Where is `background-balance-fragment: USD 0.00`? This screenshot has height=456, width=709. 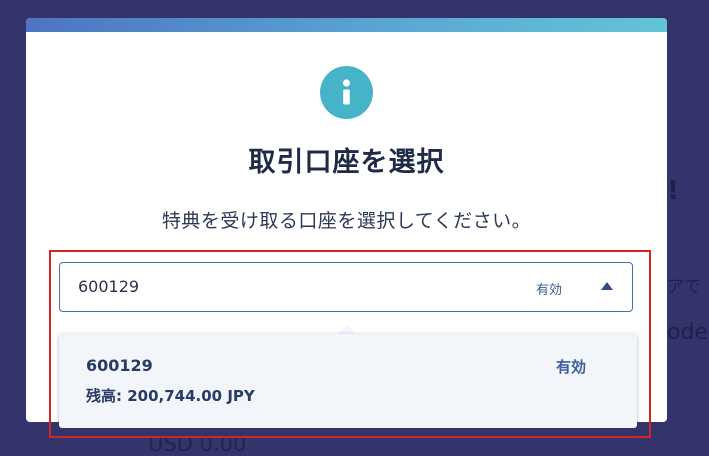
background-balance-fragment: USD 0.00 is located at coordinates (197, 444).